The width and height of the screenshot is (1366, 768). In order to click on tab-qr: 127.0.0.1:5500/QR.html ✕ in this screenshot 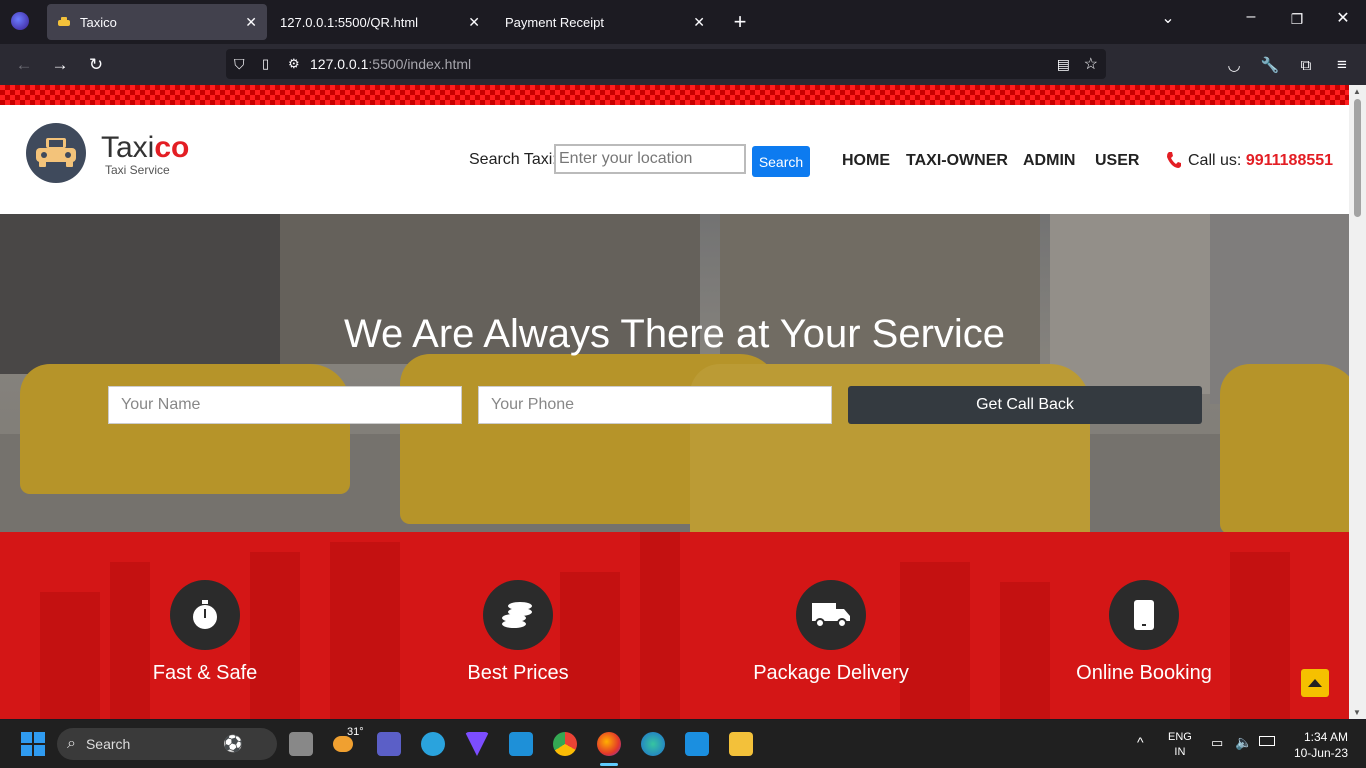, I will do `click(380, 22)`.